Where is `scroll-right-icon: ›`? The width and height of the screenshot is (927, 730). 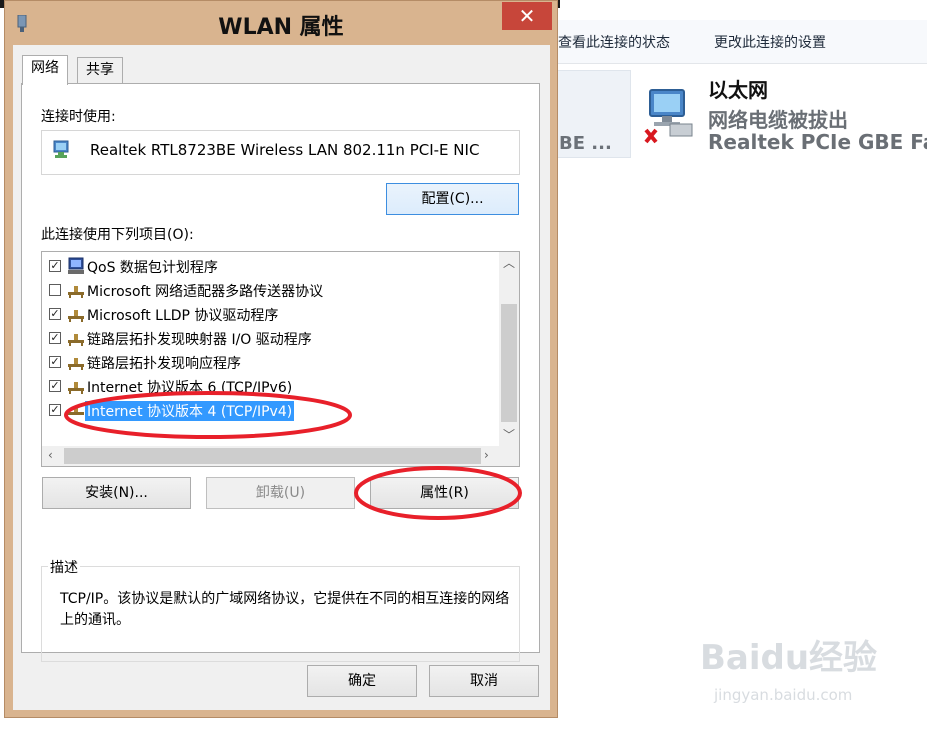 scroll-right-icon: › is located at coordinates (486, 455).